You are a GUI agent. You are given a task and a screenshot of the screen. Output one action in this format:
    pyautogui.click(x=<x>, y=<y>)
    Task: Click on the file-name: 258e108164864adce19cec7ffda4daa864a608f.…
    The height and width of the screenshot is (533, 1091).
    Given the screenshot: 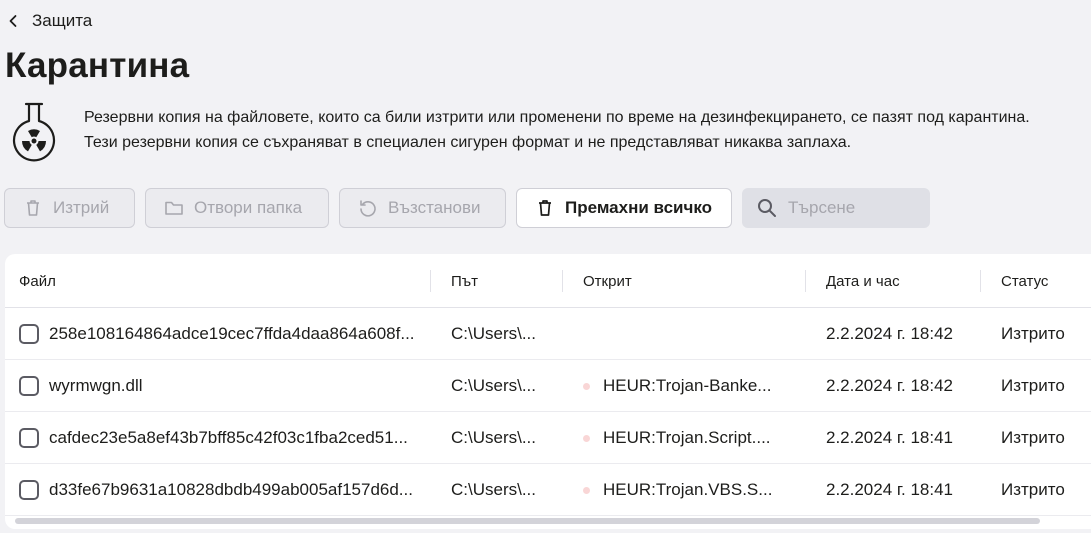 What is the action you would take?
    pyautogui.click(x=232, y=333)
    